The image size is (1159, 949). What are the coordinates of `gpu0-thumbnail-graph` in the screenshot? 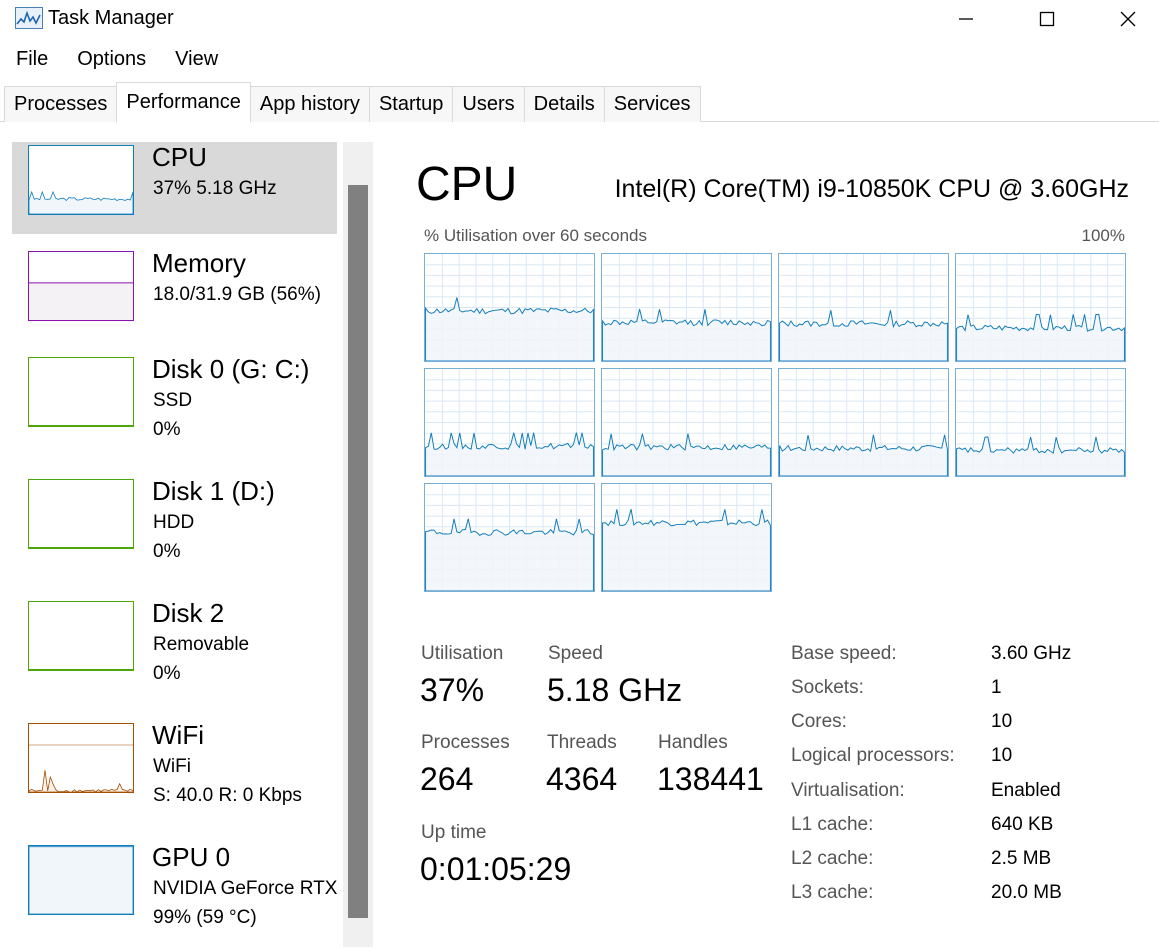 It's located at (81, 880).